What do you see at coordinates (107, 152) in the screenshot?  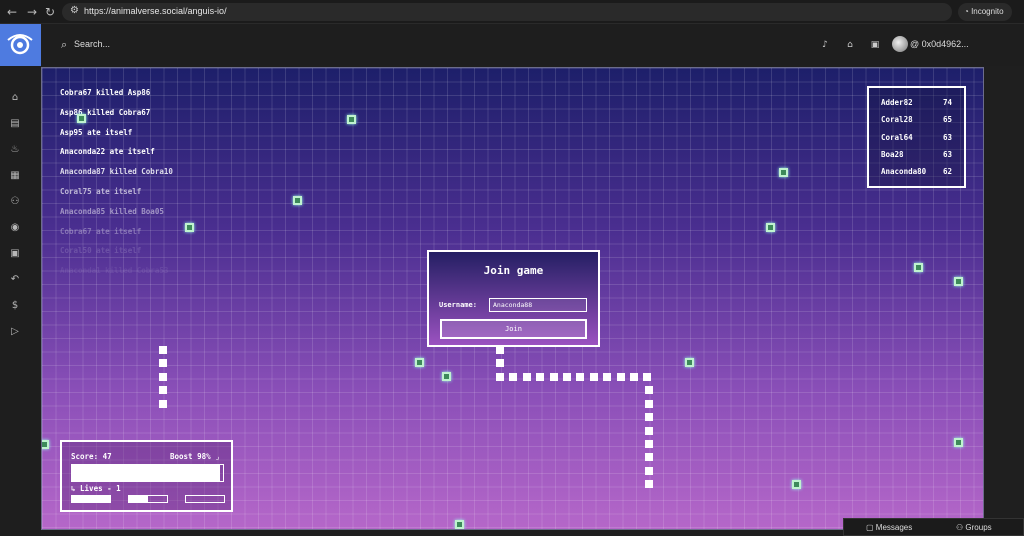 I see `kill-feed-item: Anaconda22 ate itself` at bounding box center [107, 152].